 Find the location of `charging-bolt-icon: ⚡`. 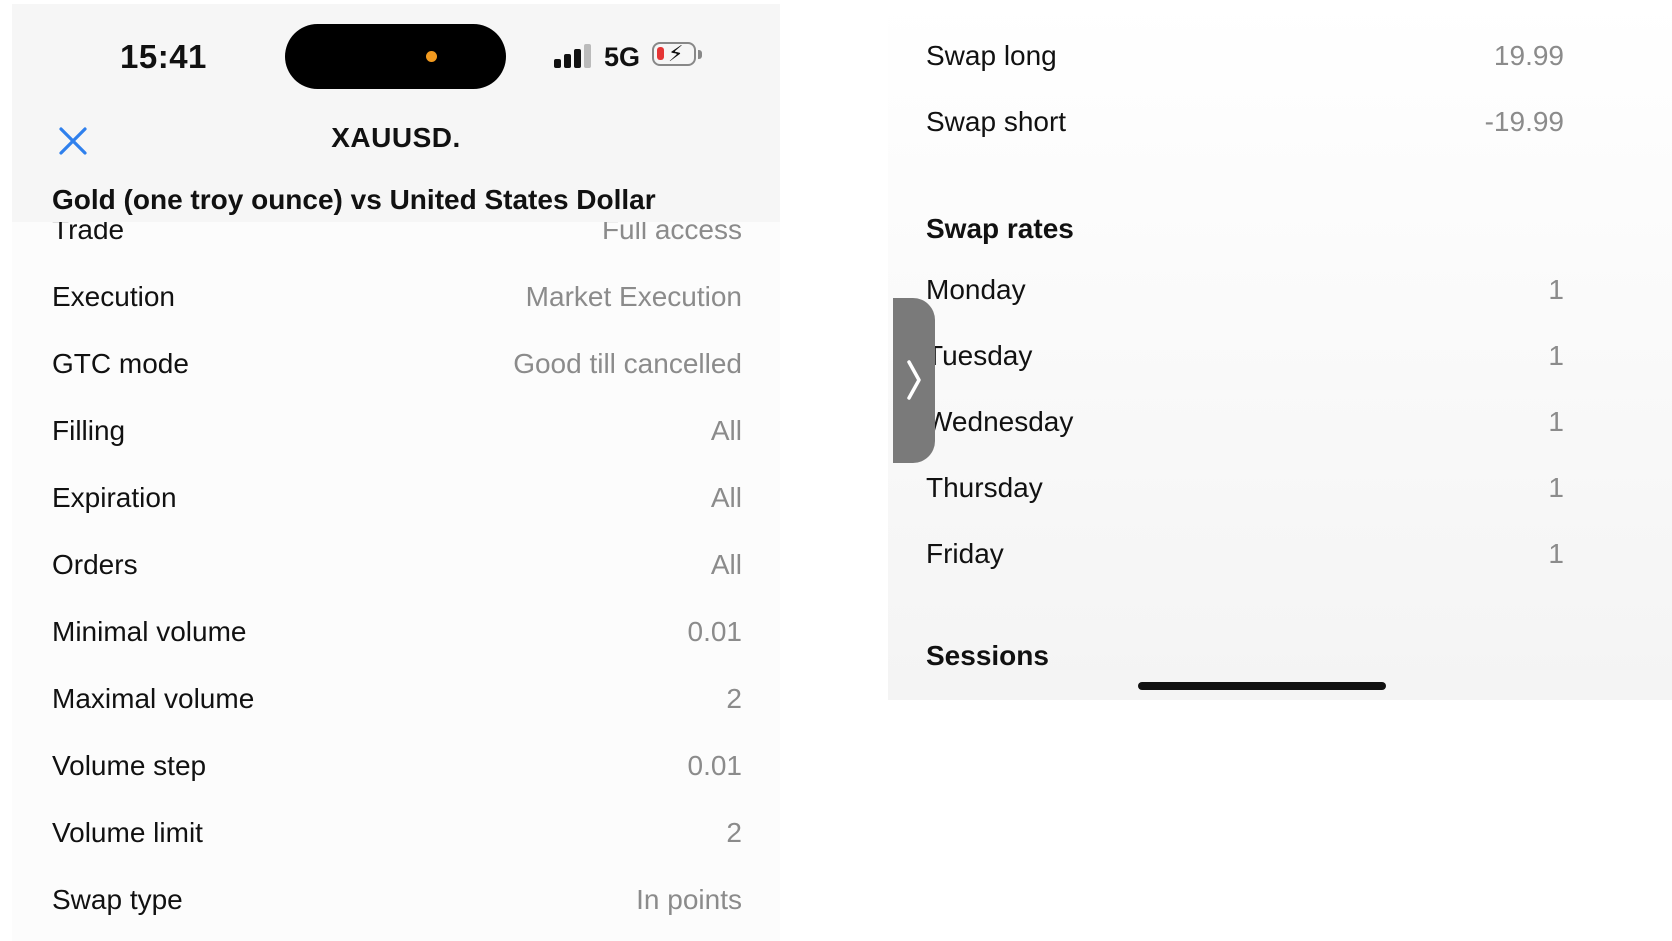

charging-bolt-icon: ⚡ is located at coordinates (676, 53).